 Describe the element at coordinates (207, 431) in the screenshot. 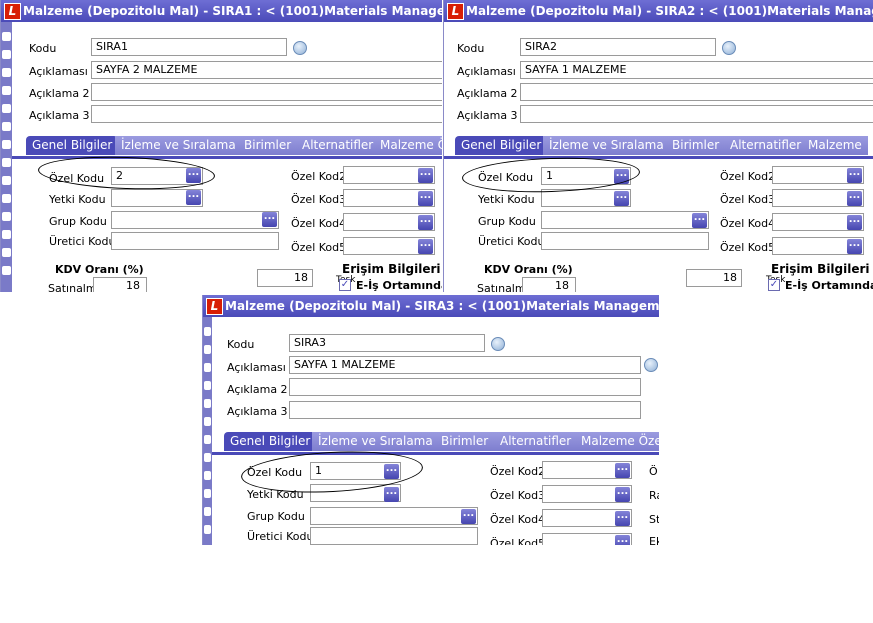

I see `left-checkbox-strip` at that location.